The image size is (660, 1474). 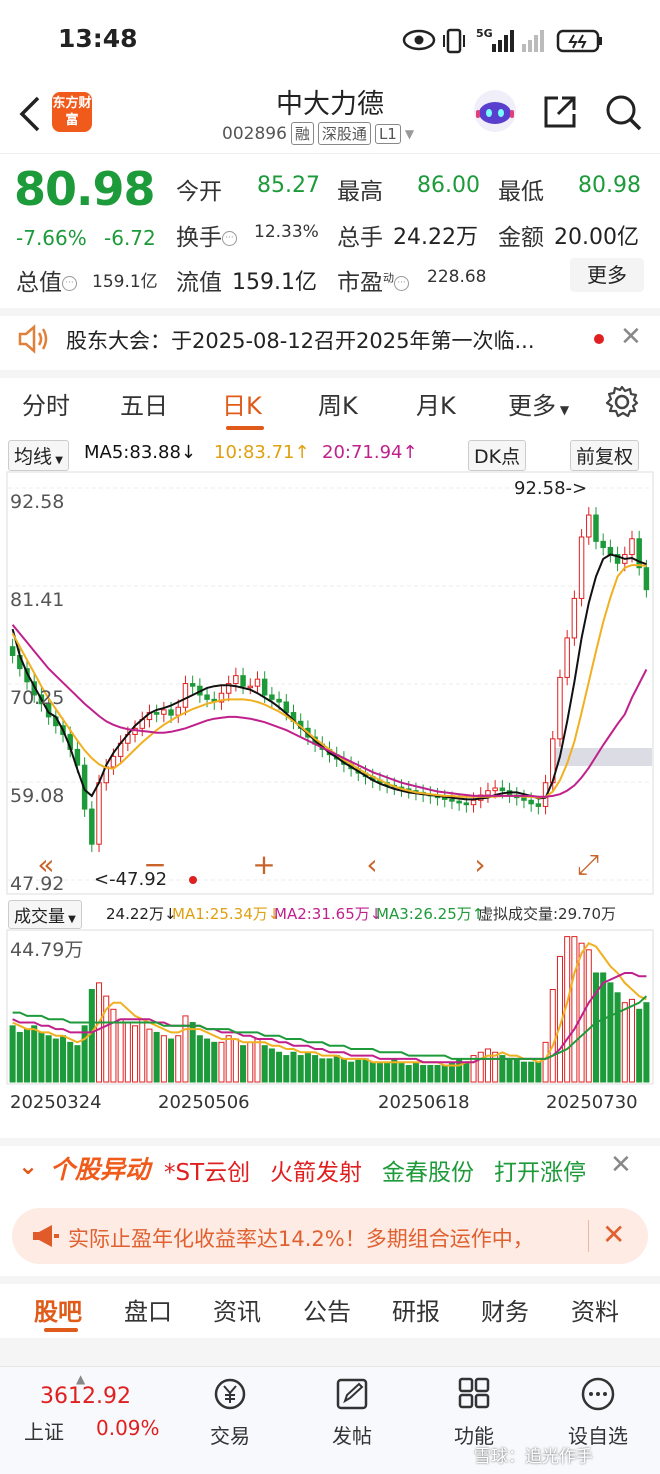 What do you see at coordinates (242, 403) in the screenshot?
I see `tab-daily-k: 日K` at bounding box center [242, 403].